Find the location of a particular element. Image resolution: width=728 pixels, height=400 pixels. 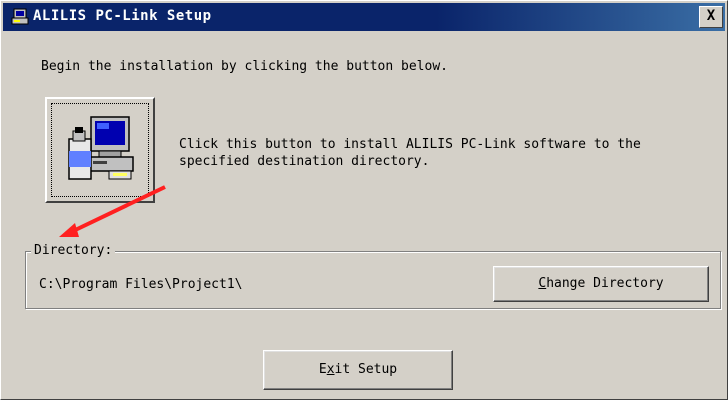

exit-setup-button: Exit Setup is located at coordinates (358, 370).